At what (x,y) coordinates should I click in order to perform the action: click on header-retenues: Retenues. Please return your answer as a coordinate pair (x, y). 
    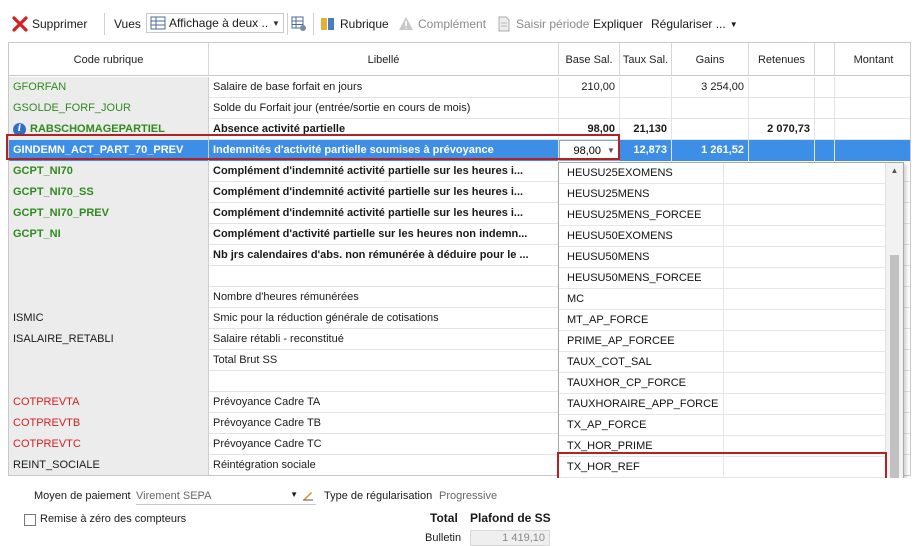
    Looking at the image, I should click on (782, 59).